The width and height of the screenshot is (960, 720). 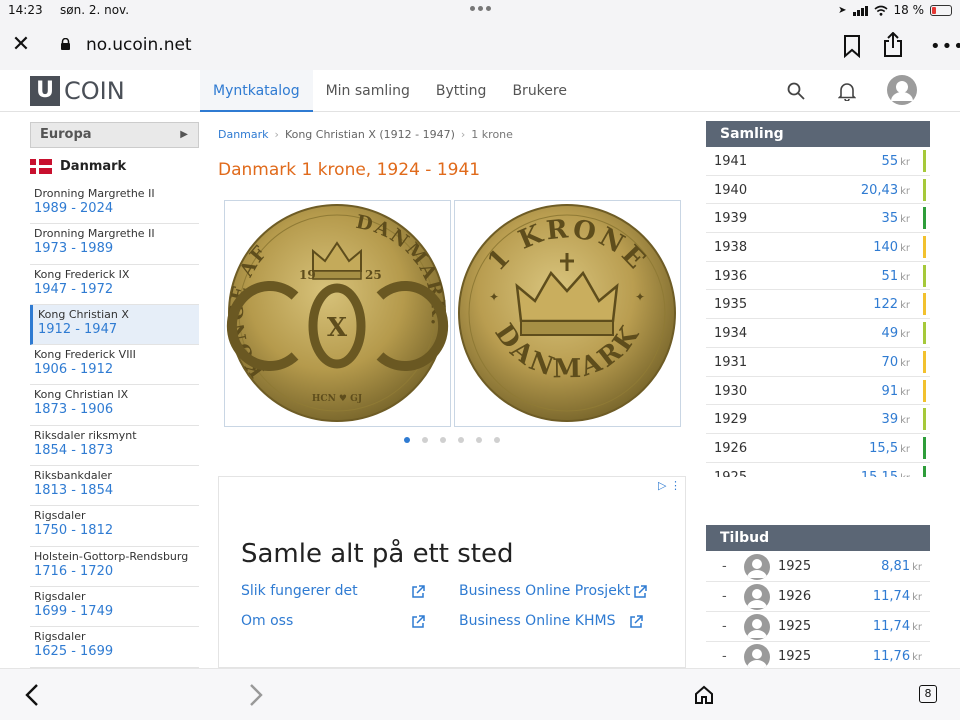 What do you see at coordinates (704, 695) in the screenshot?
I see `home-icon` at bounding box center [704, 695].